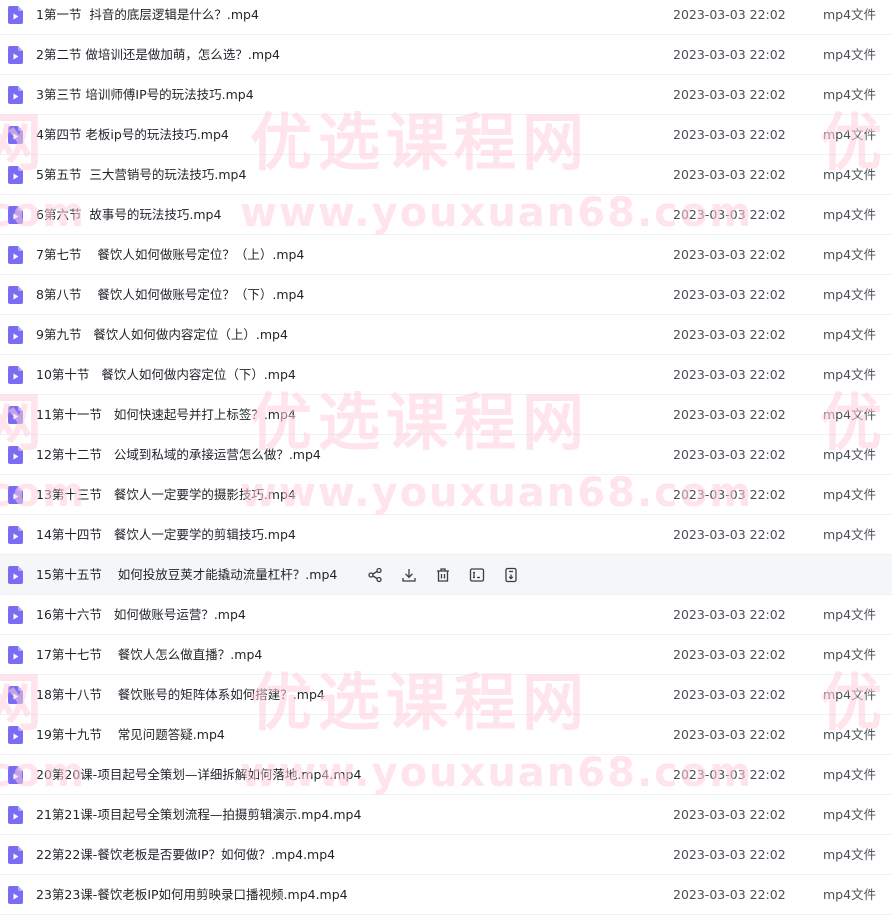 The image size is (892, 915). What do you see at coordinates (198, 815) in the screenshot?
I see `file-name: 21第21课-项目起号全策划流程—拍摄剪辑演示.mp4.mp4` at bounding box center [198, 815].